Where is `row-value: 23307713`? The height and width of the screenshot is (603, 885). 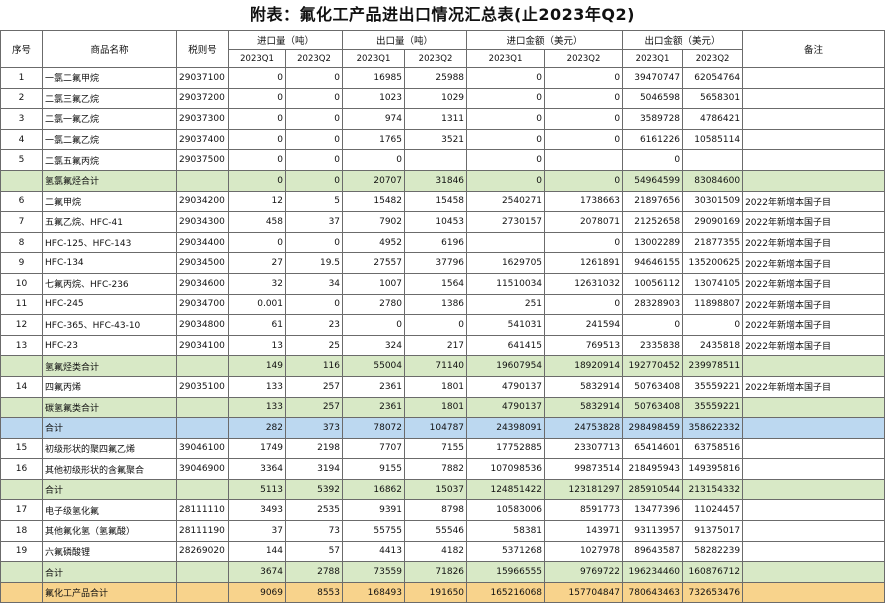 row-value: 23307713 is located at coordinates (584, 448).